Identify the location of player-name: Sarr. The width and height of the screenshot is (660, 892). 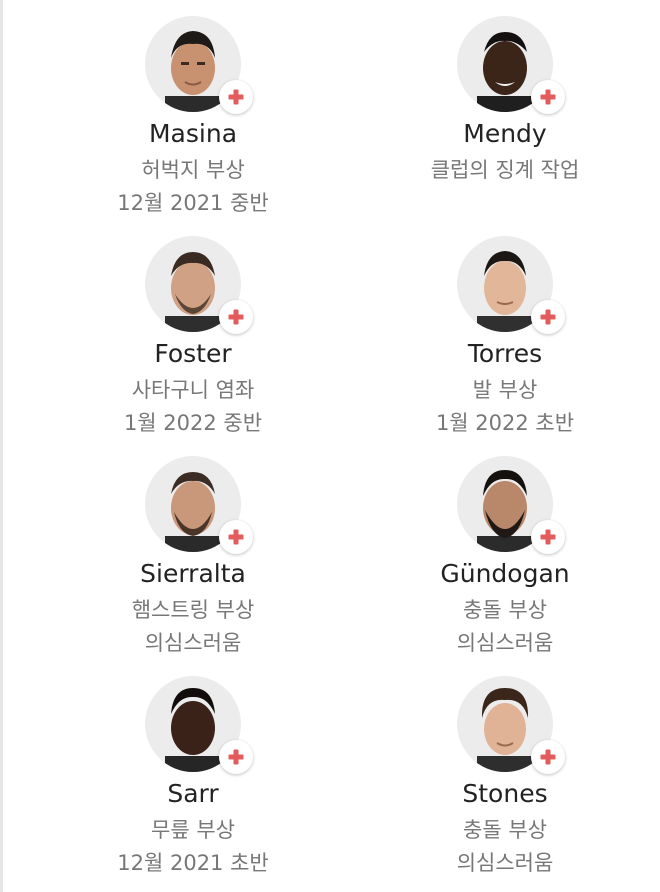
(193, 793).